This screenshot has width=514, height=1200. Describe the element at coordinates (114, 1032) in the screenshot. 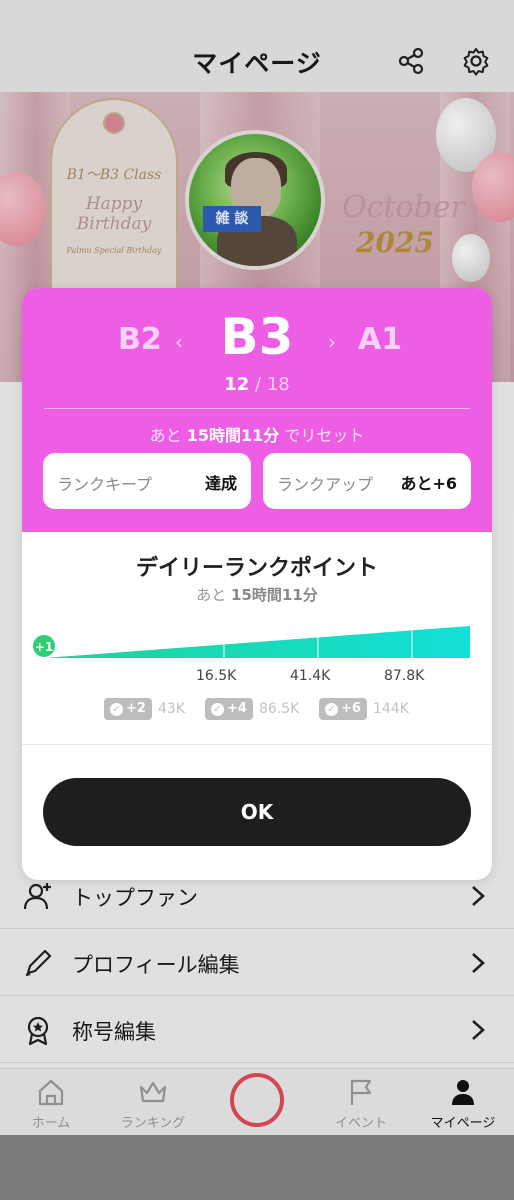

I see `menu-item-label: 称号編集` at that location.